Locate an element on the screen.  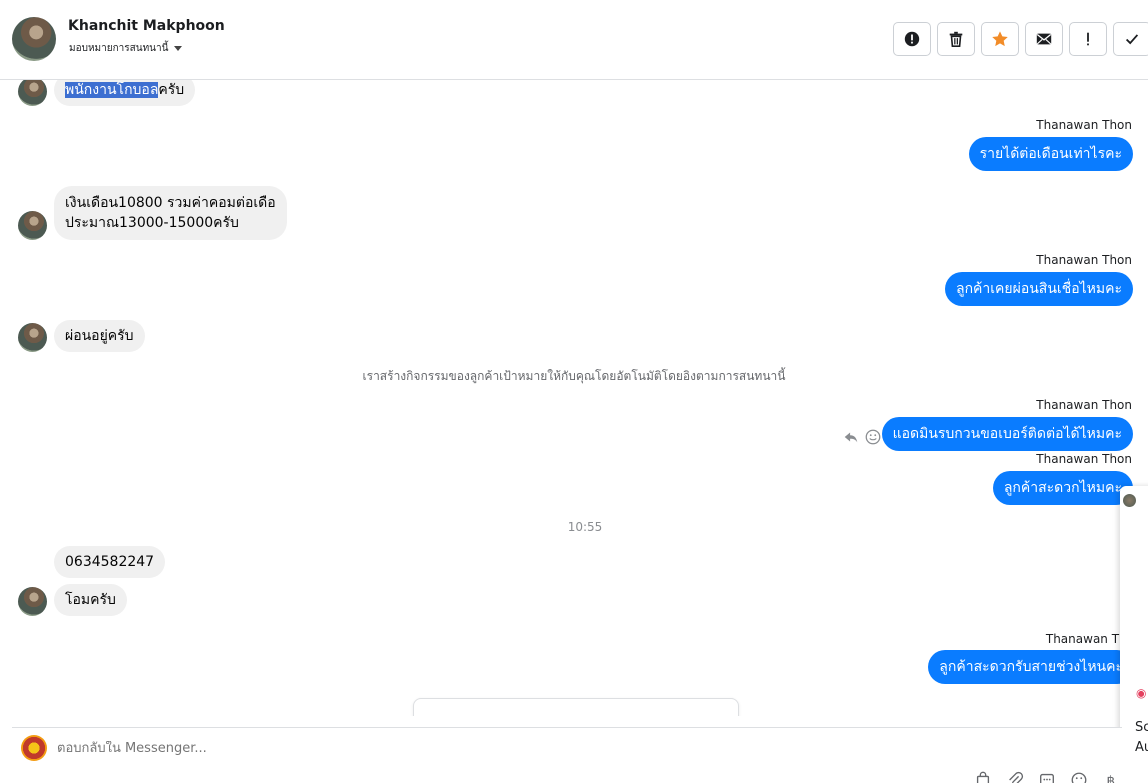
alert-circle-icon is located at coordinates (912, 39).